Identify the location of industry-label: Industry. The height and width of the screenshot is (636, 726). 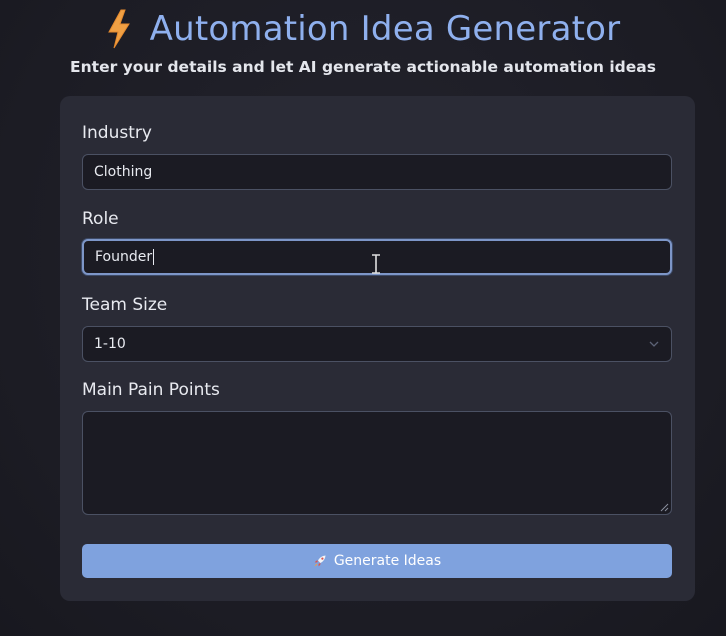
(117, 133).